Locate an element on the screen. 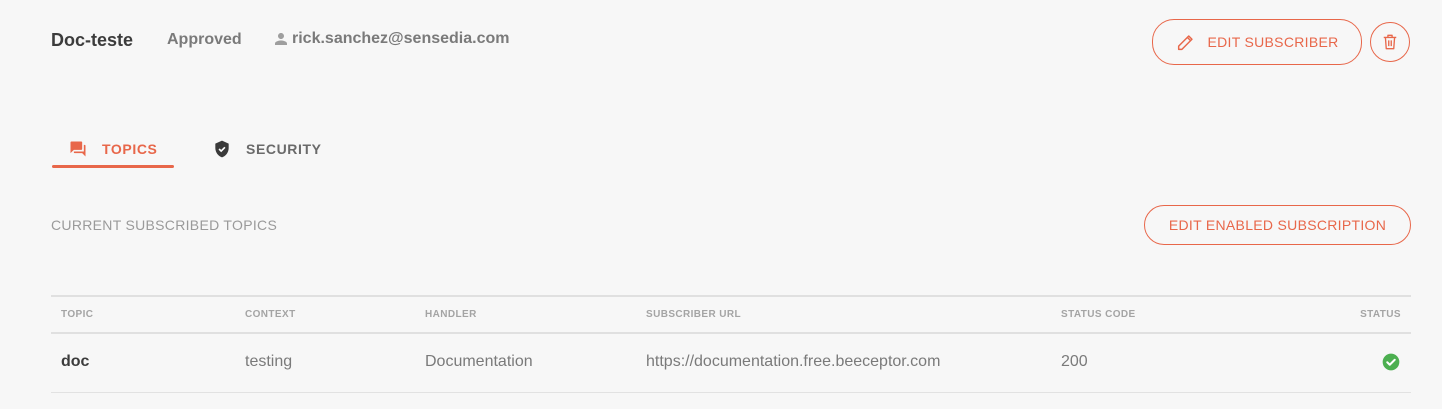  edit-subscriber-label: EDIT SUBSCRIBER is located at coordinates (1273, 42).